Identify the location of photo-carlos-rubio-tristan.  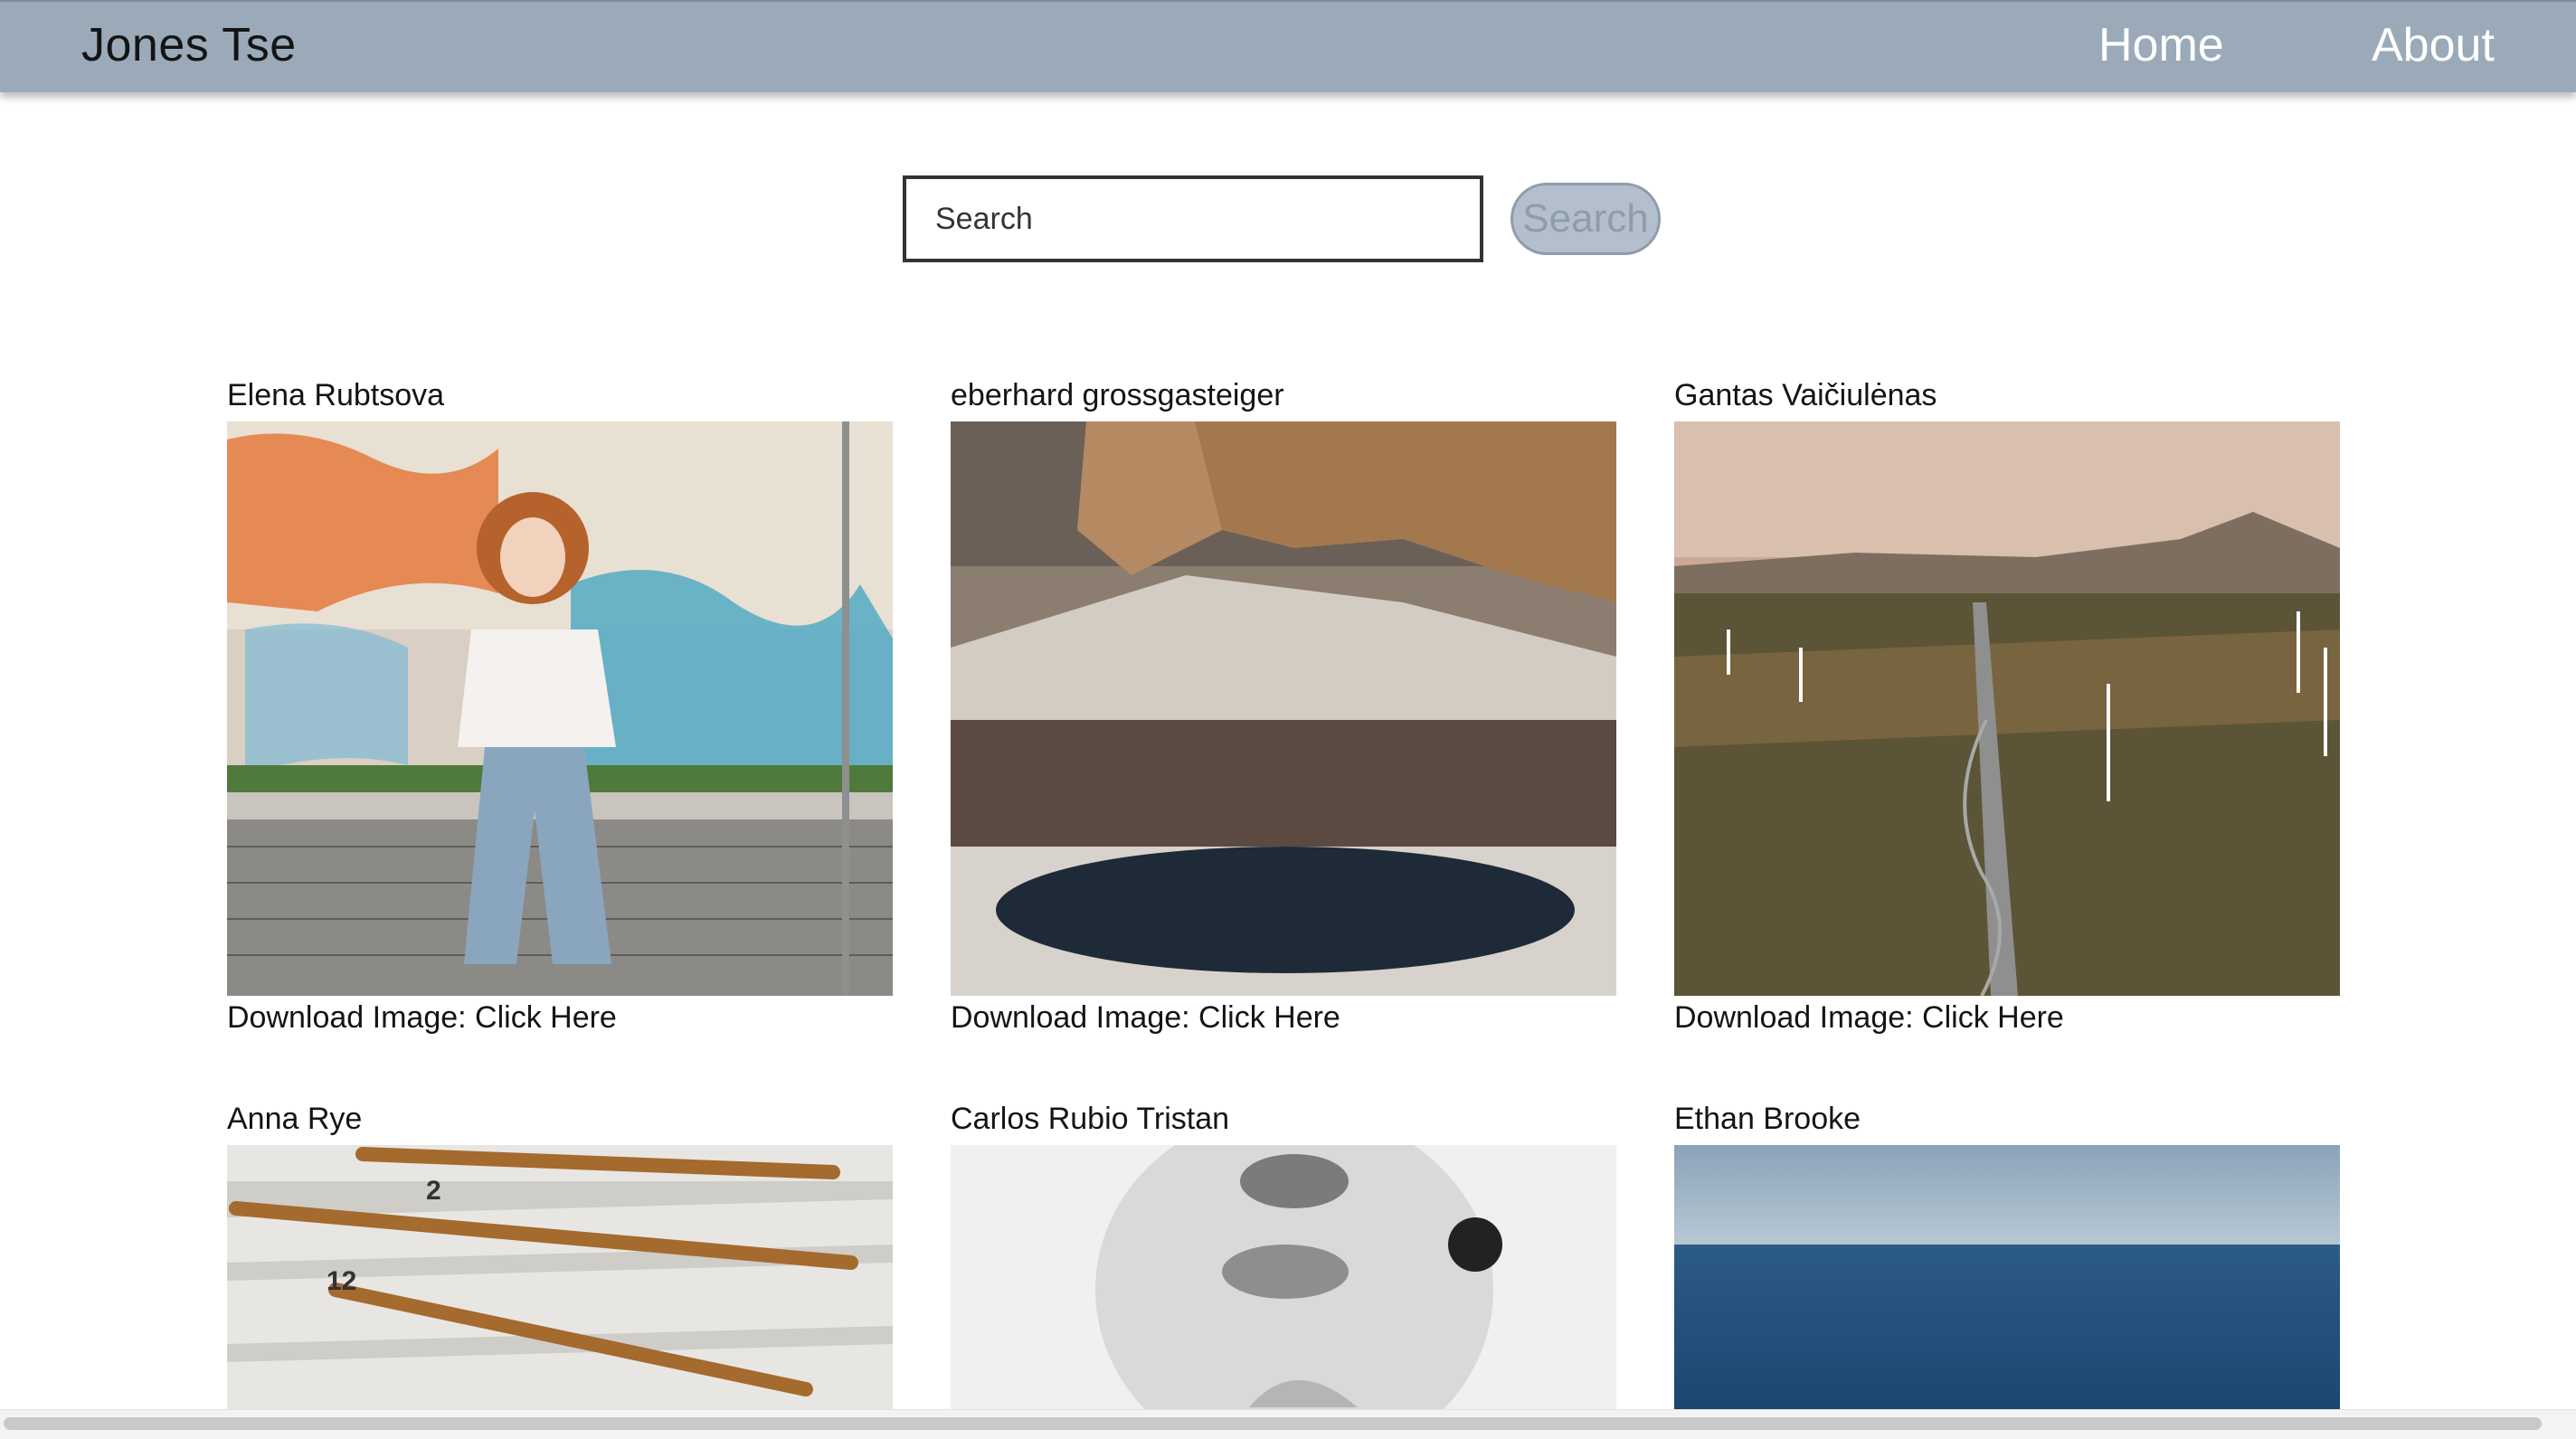
(1283, 1278).